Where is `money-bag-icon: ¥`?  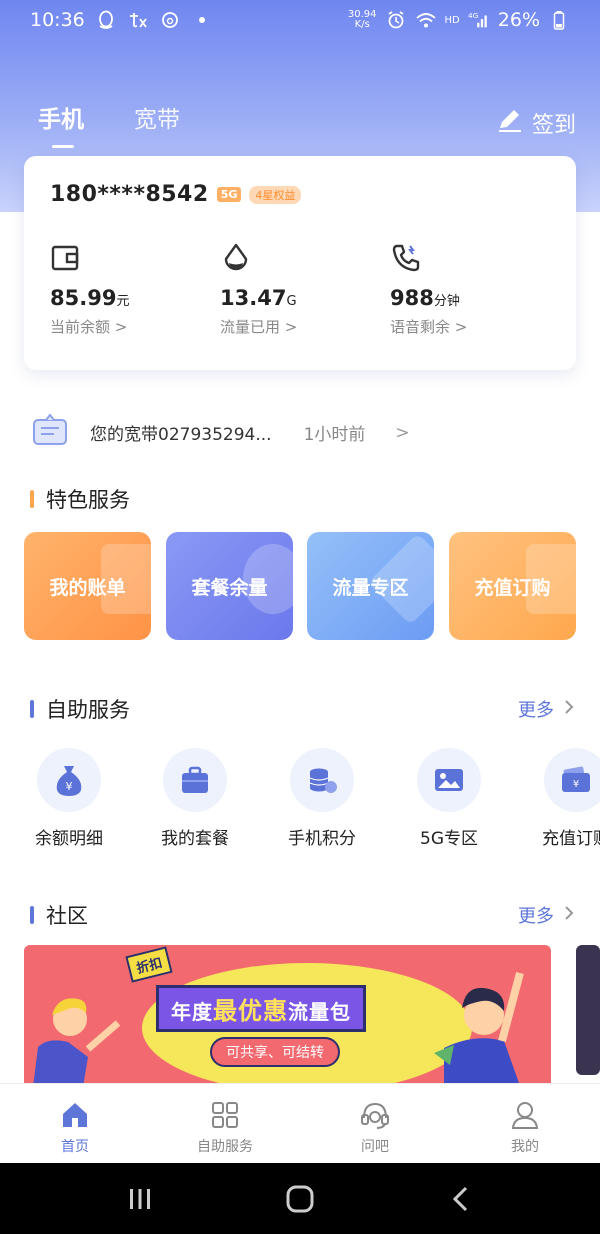 money-bag-icon: ¥ is located at coordinates (69, 780).